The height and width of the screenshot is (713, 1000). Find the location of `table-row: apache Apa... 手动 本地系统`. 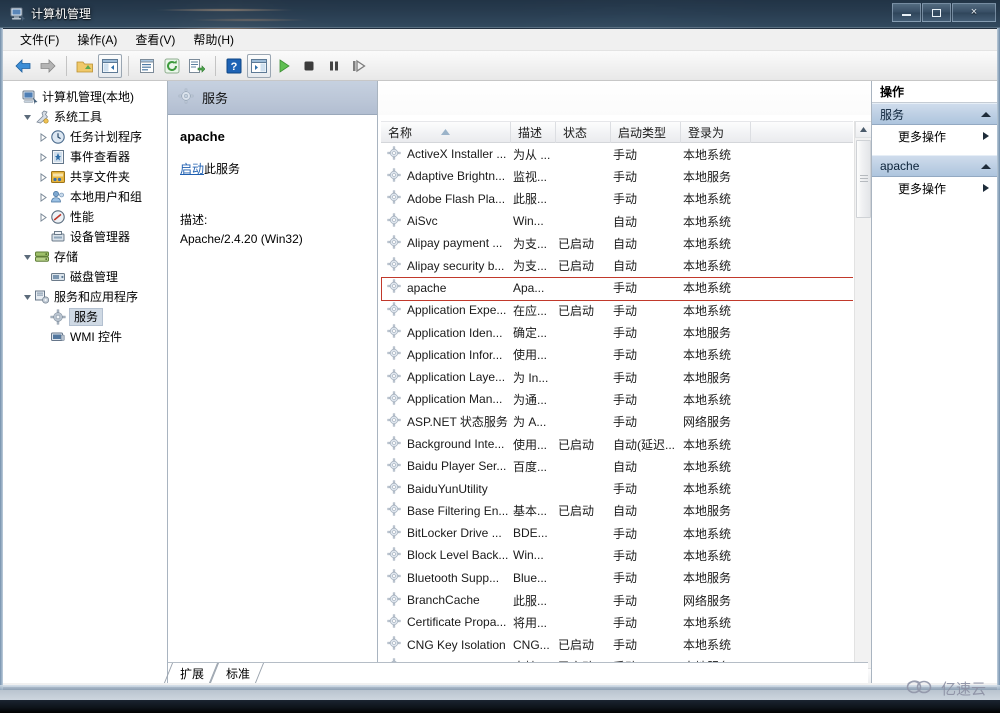

table-row: apache Apa... 手动 本地系统 is located at coordinates (617, 289).